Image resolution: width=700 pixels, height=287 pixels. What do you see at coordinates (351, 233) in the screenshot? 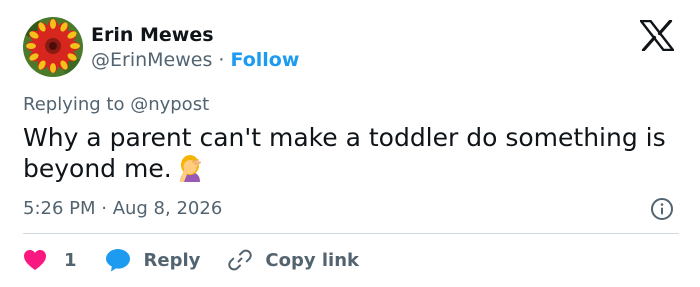
I see `divider` at bounding box center [351, 233].